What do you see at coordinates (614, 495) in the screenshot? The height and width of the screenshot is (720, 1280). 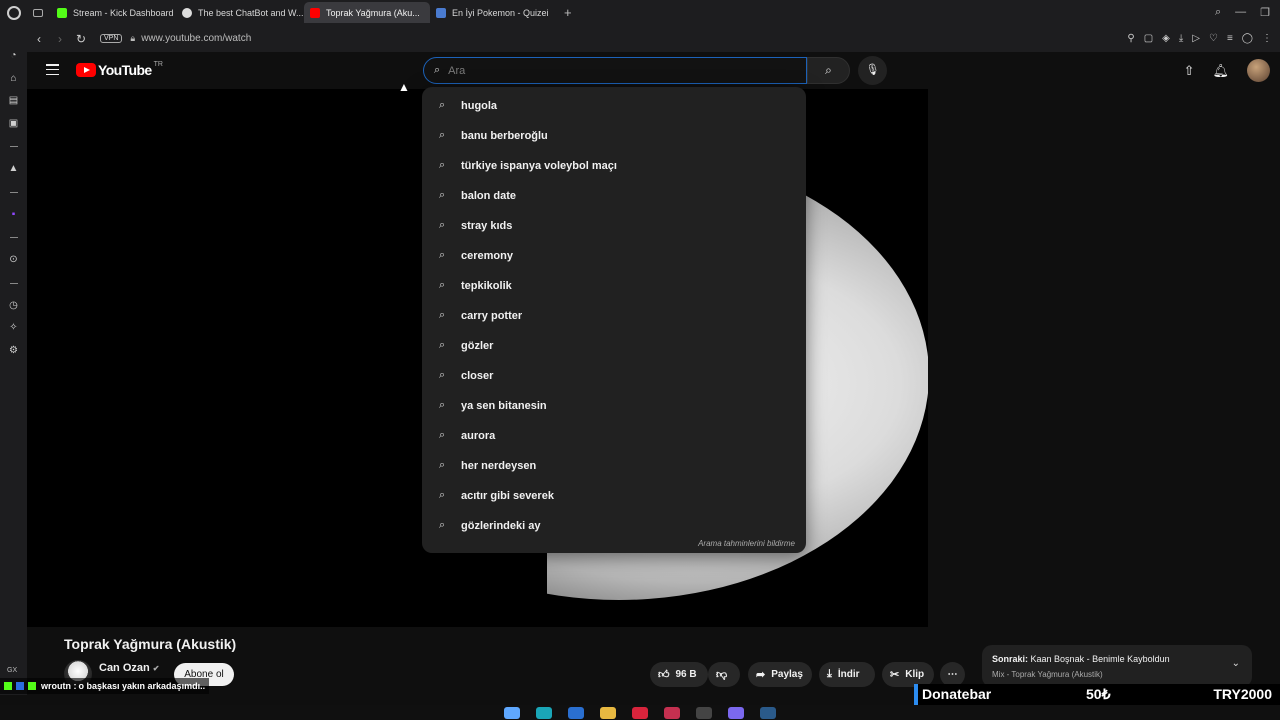 I see `suggestion-item: ⌕ acıtır gibi severek` at bounding box center [614, 495].